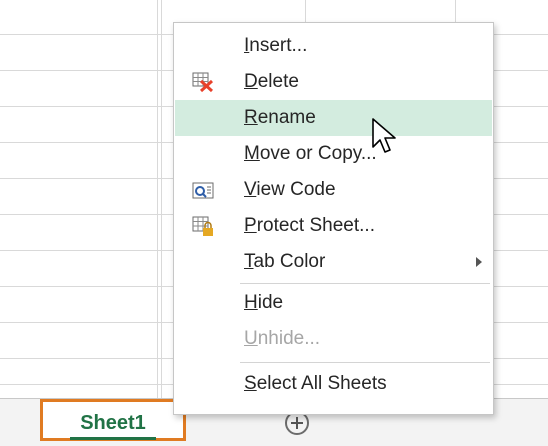 Image resolution: width=548 pixels, height=446 pixels. Describe the element at coordinates (289, 261) in the screenshot. I see `menu-item-label-rest: ab Color` at that location.